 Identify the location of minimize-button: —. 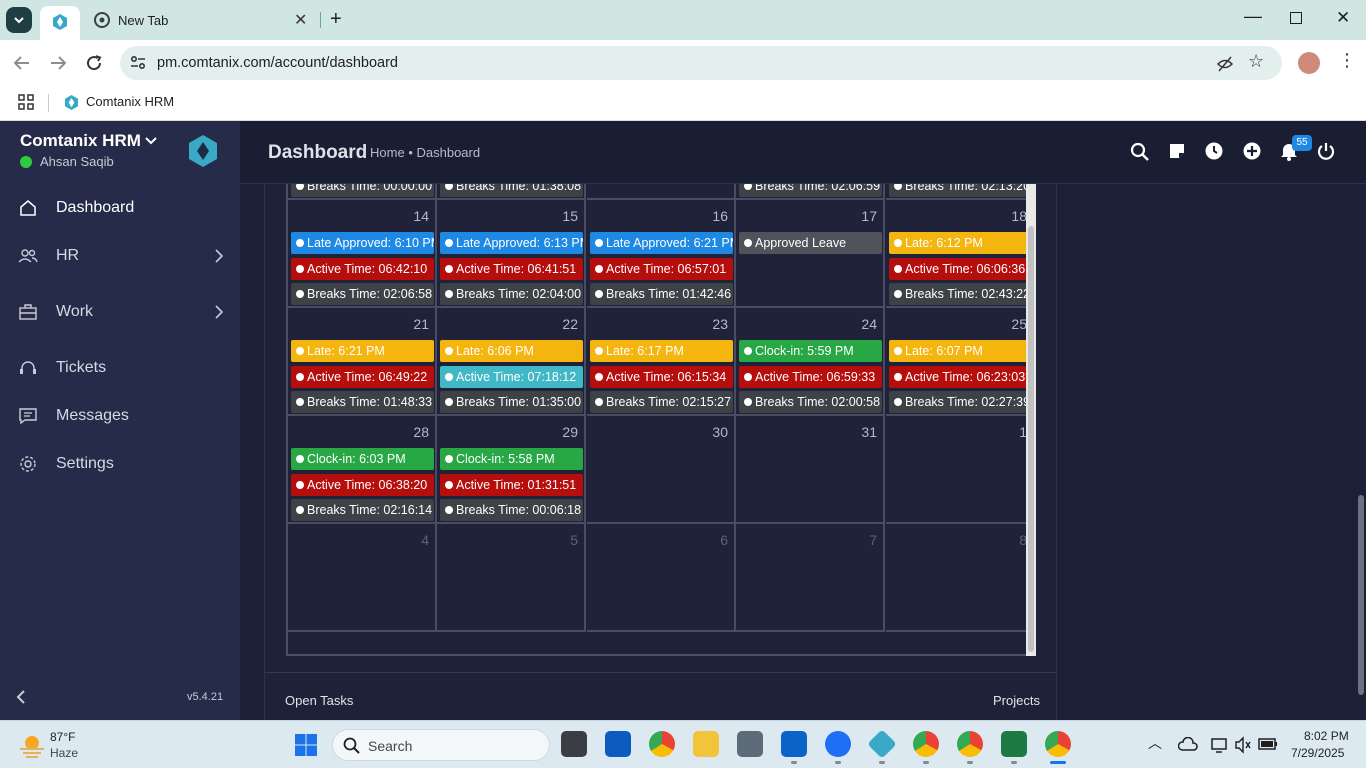
(1253, 16).